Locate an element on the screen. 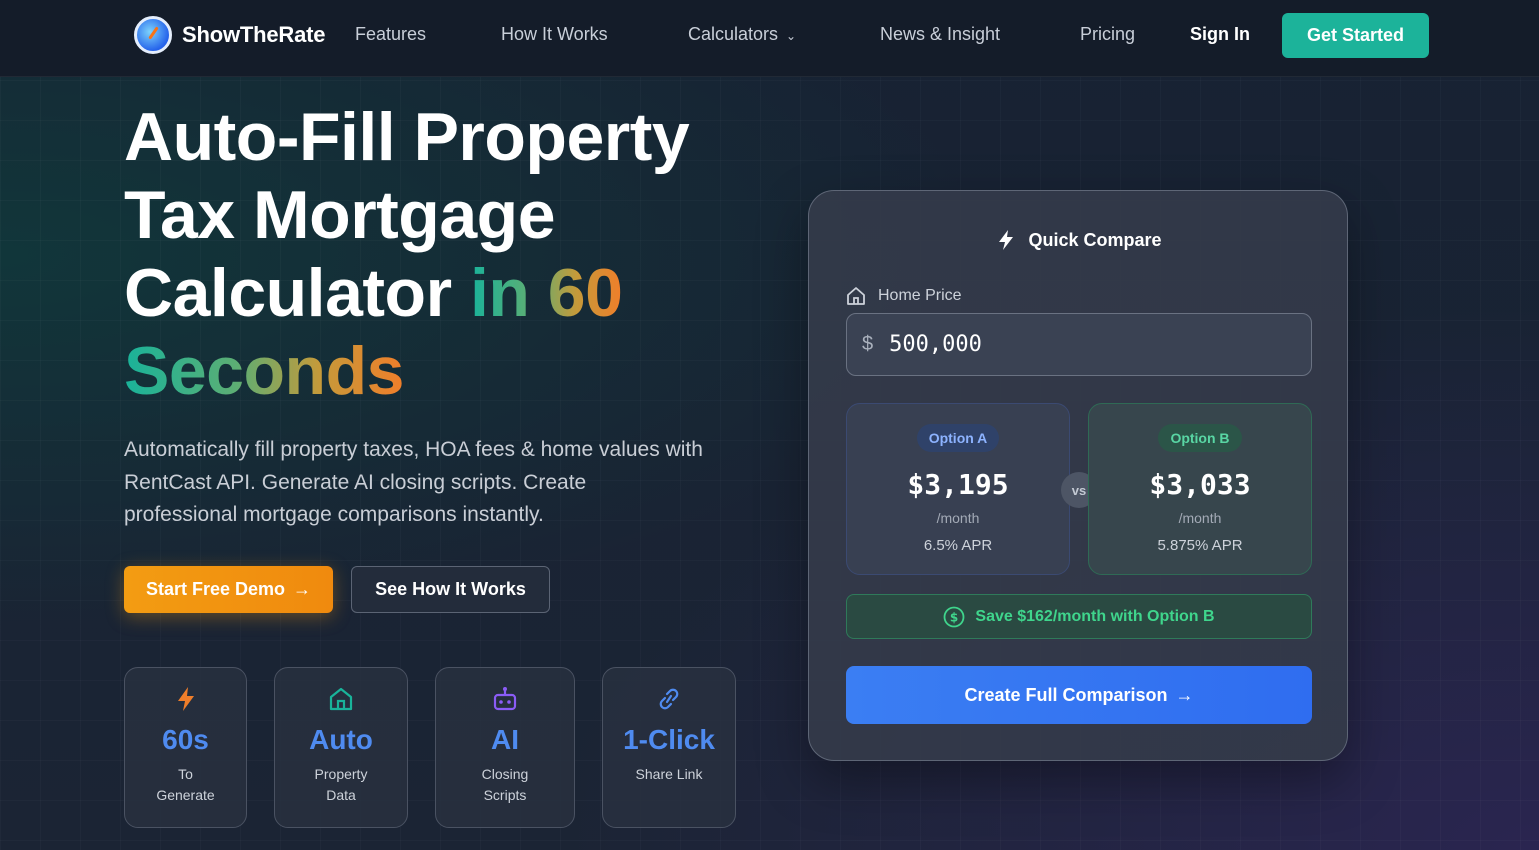  start-free-demo-label: Start Free Demo is located at coordinates (215, 589).